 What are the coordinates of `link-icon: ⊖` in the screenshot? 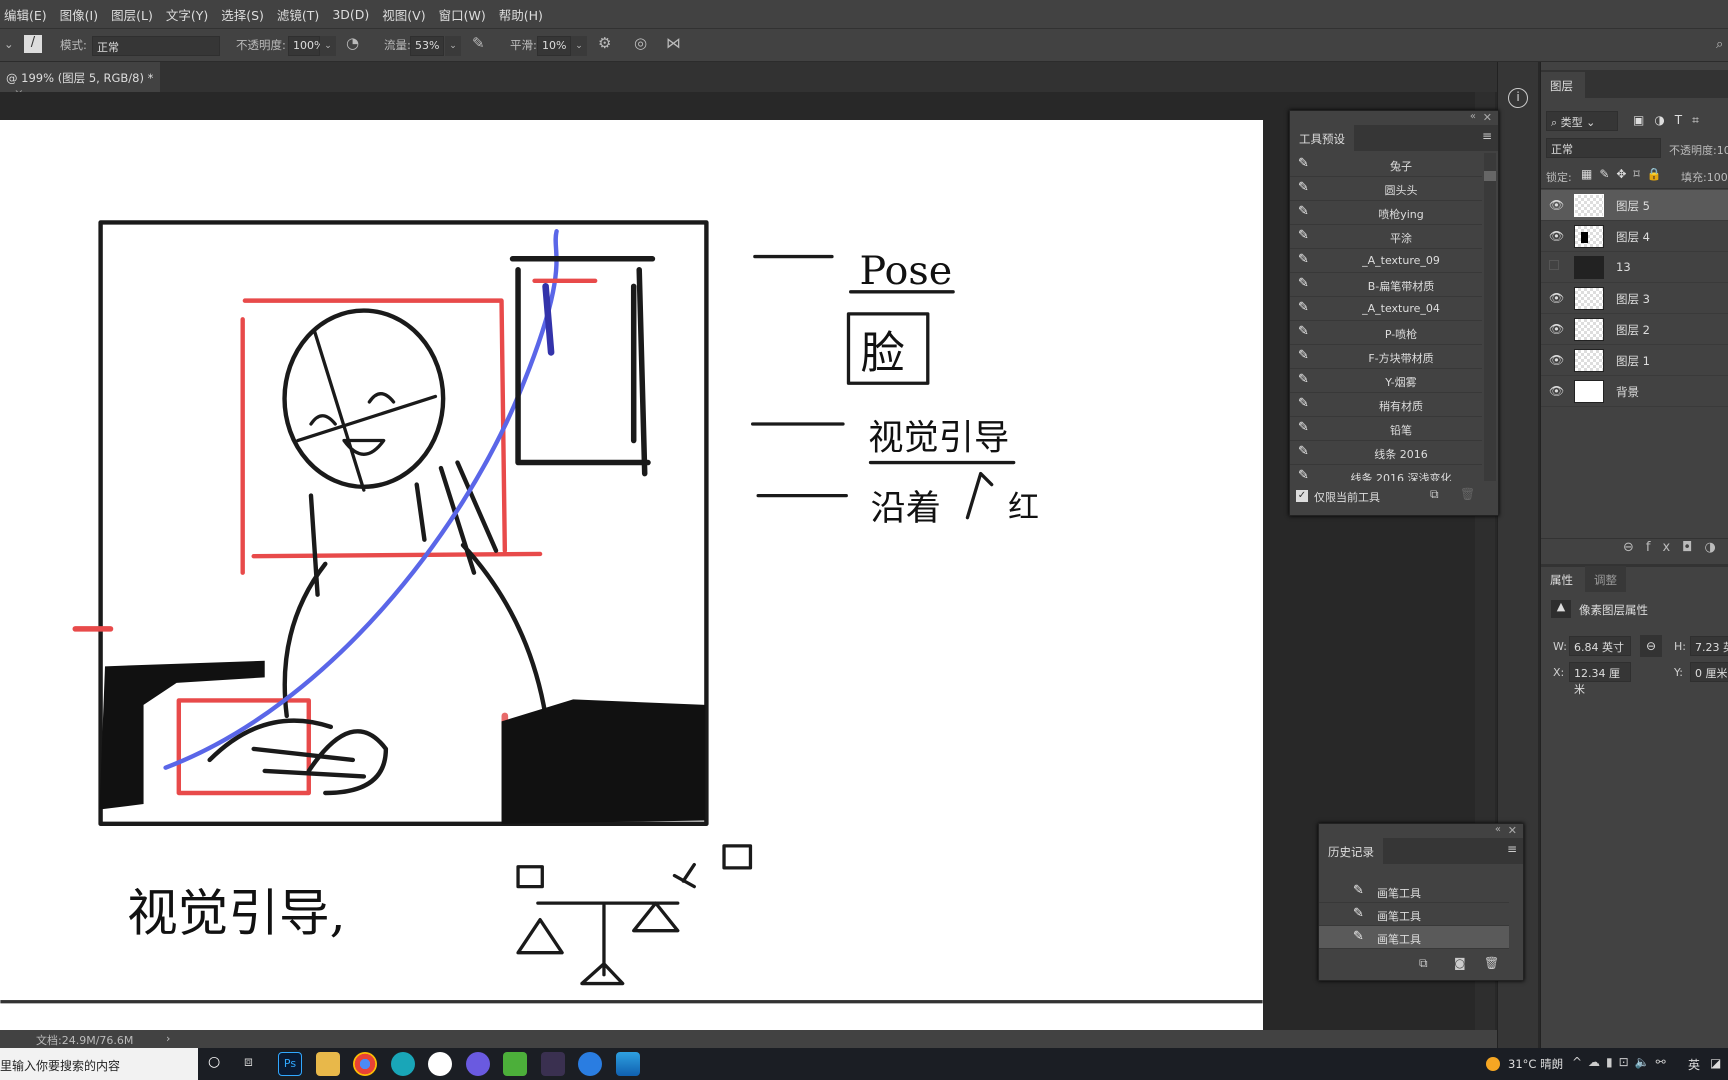 It's located at (1651, 646).